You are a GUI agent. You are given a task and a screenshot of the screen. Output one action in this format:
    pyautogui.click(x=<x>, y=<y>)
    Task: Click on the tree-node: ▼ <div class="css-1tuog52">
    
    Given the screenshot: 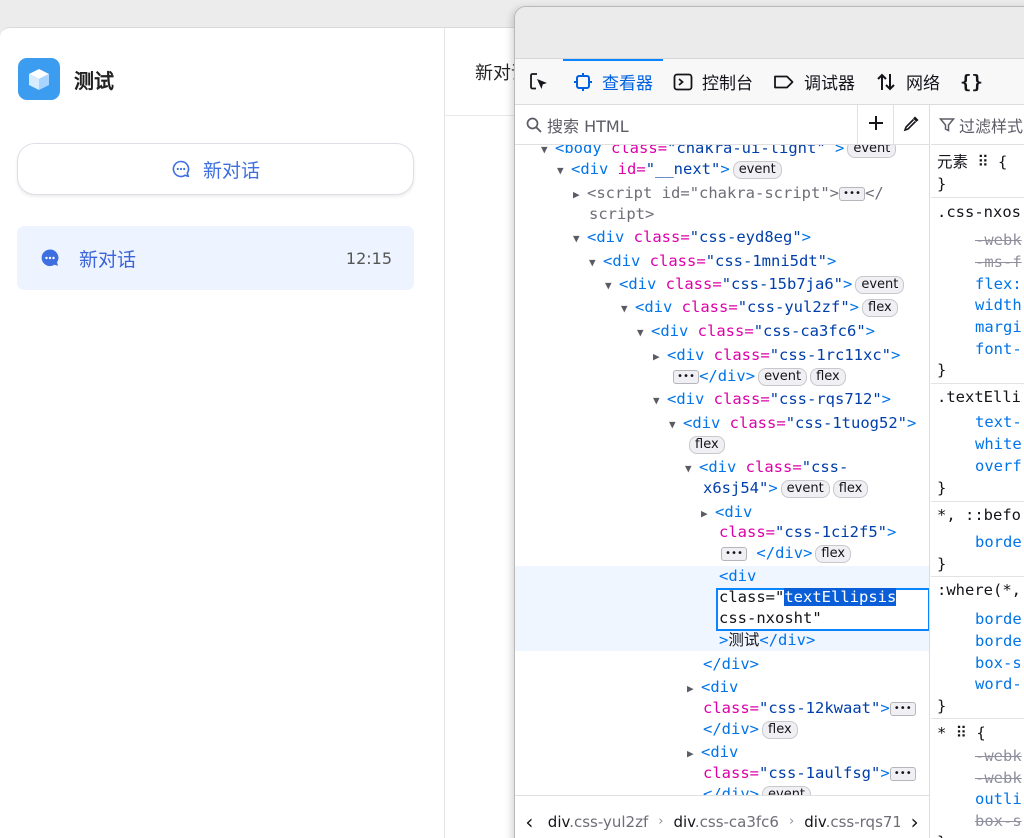 What is the action you would take?
    pyautogui.click(x=799, y=423)
    